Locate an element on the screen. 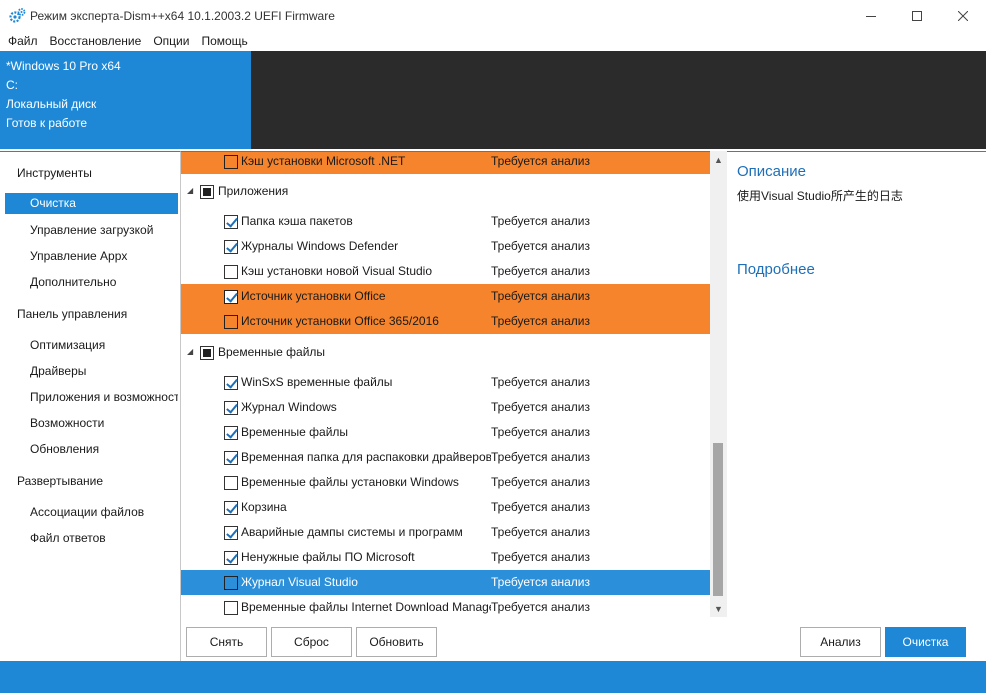 The height and width of the screenshot is (693, 986). sidebar-item-optimization: Оптимизация is located at coordinates (104, 345).